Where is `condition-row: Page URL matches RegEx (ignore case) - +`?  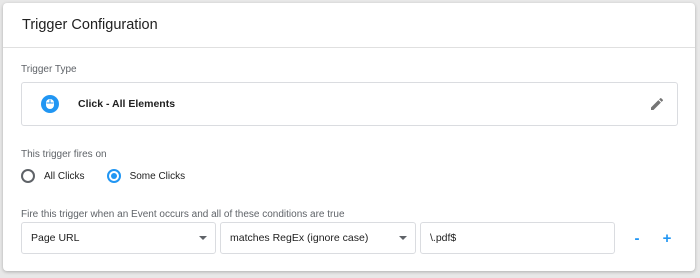
condition-row: Page URL matches RegEx (ignore case) - + is located at coordinates (349, 238).